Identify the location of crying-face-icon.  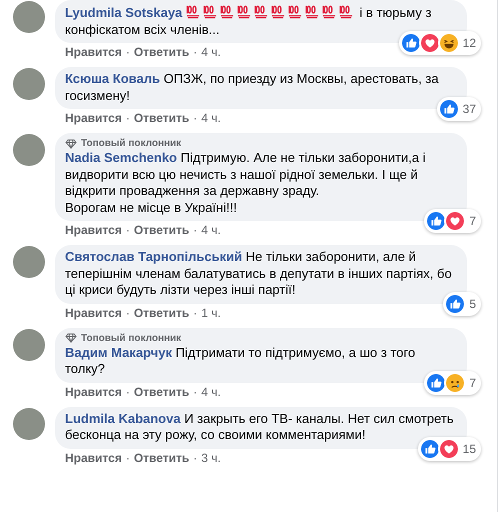
(455, 383).